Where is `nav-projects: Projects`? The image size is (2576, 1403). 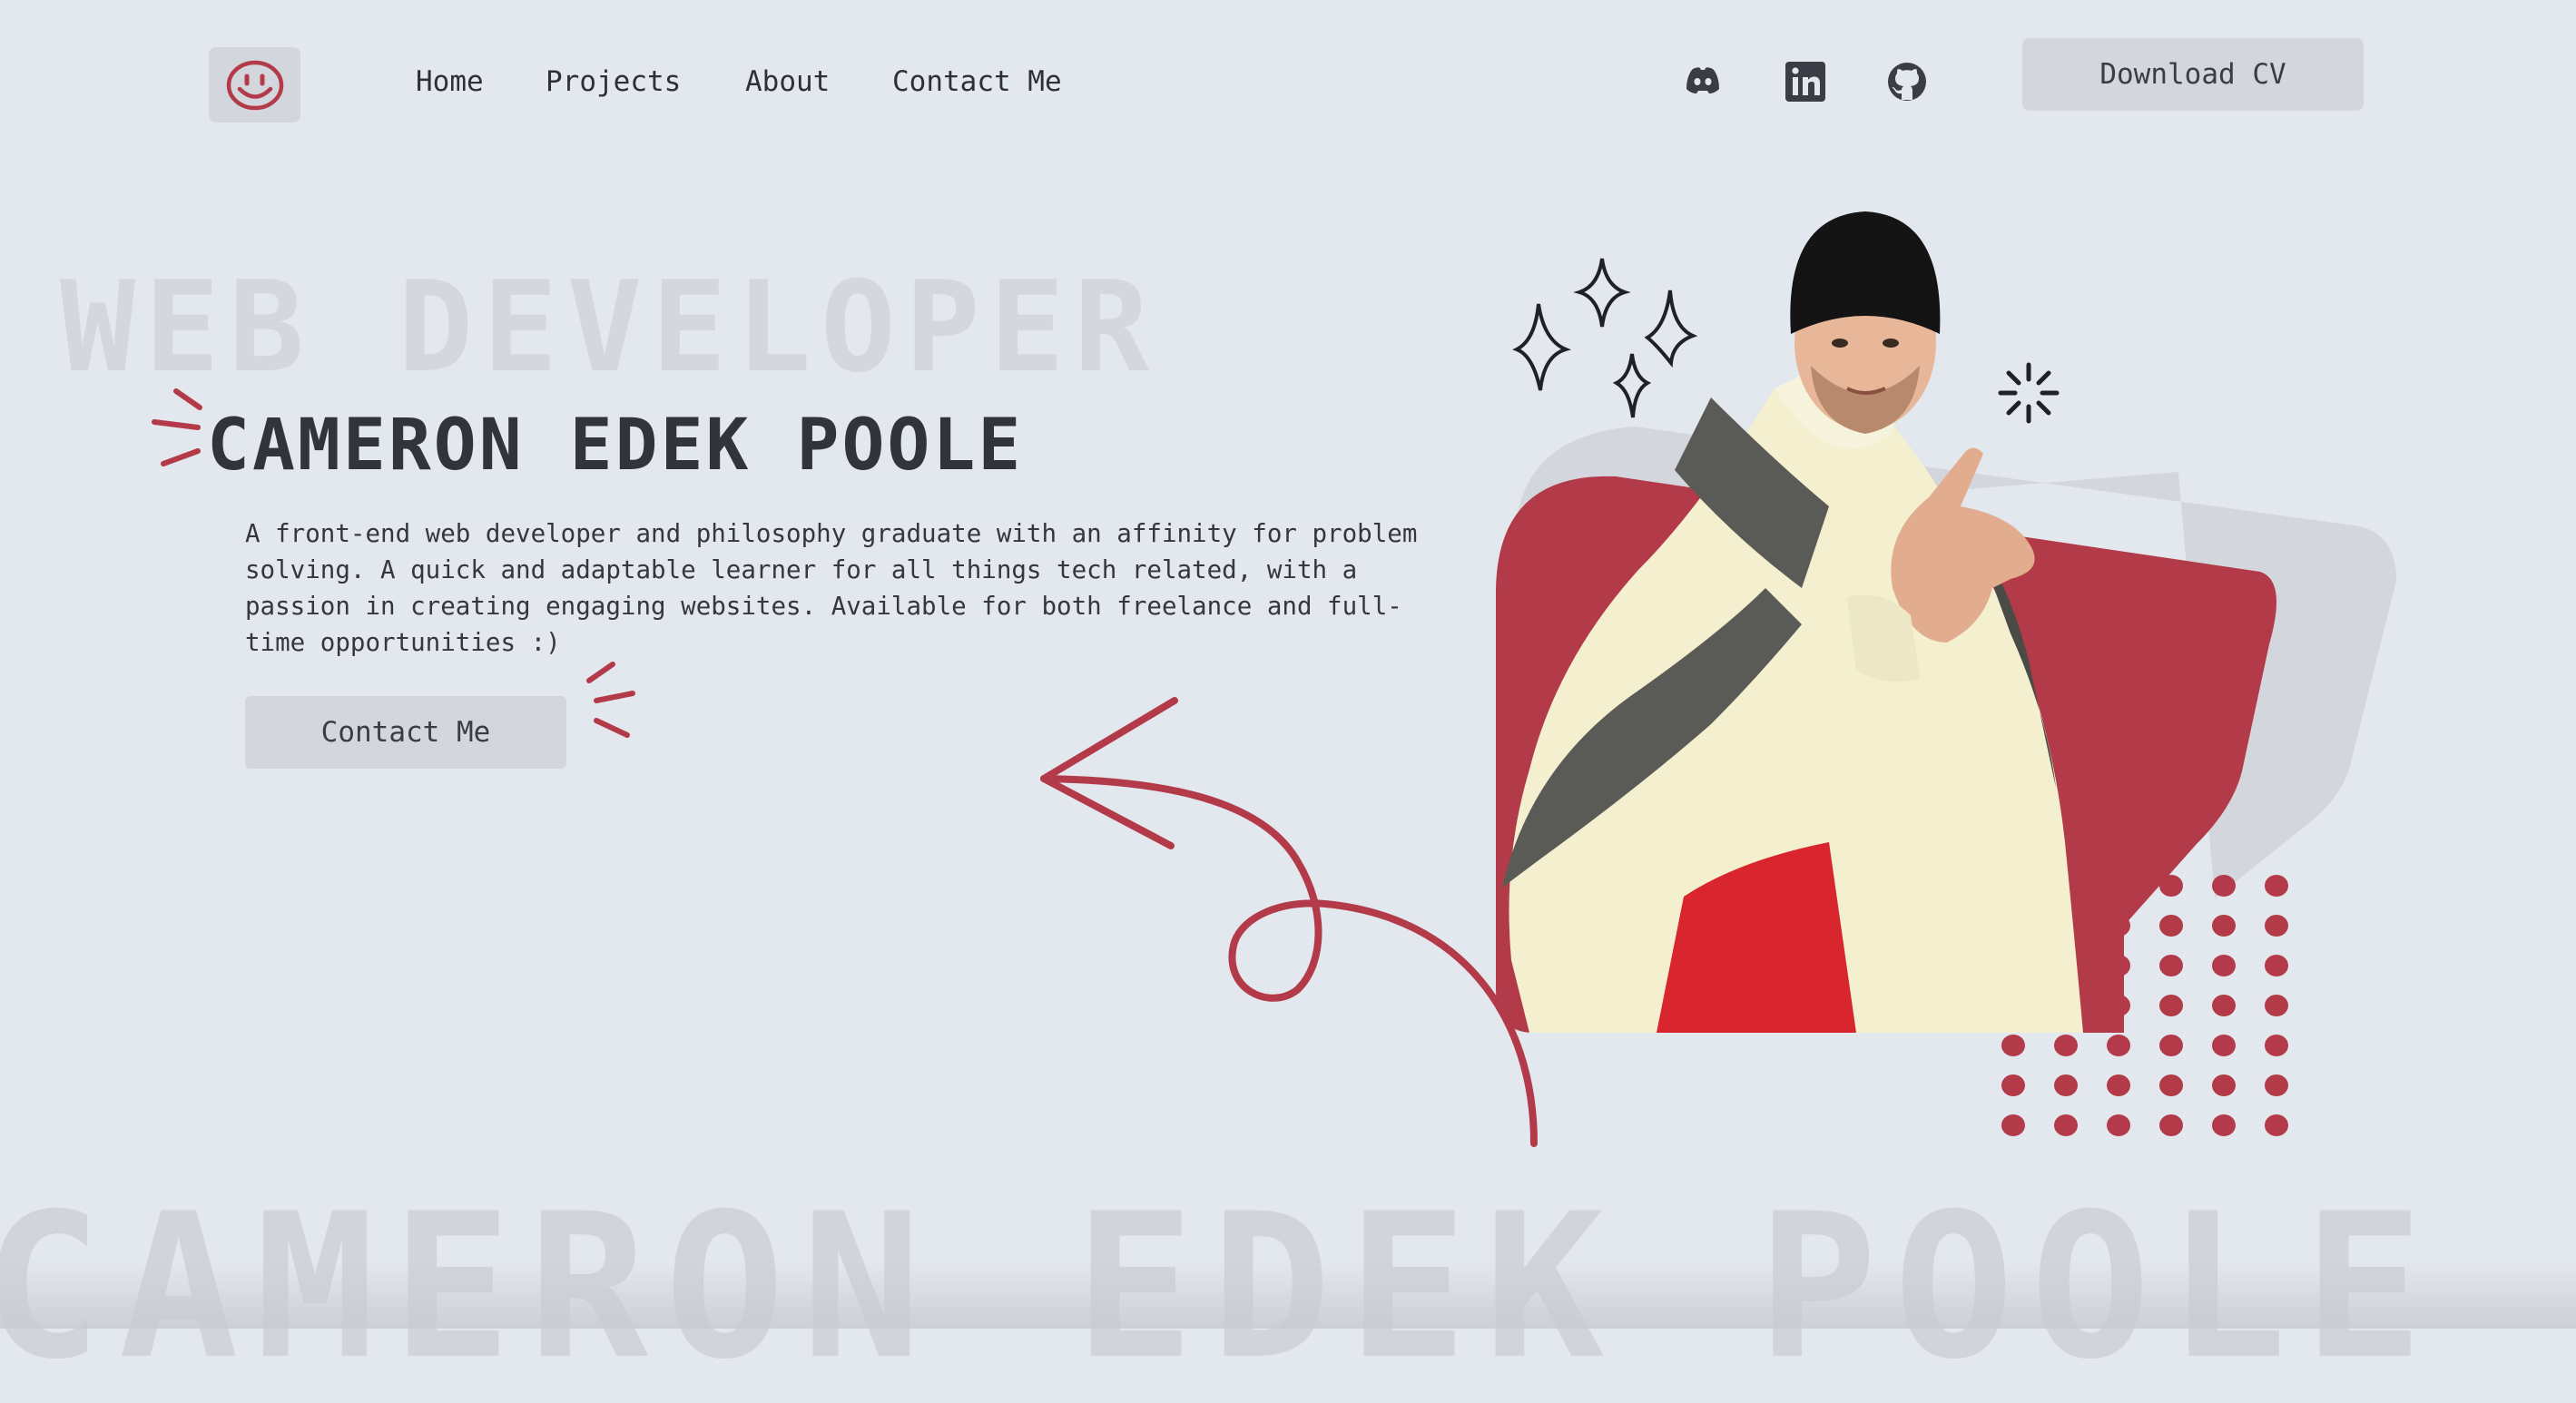 nav-projects: Projects is located at coordinates (613, 81).